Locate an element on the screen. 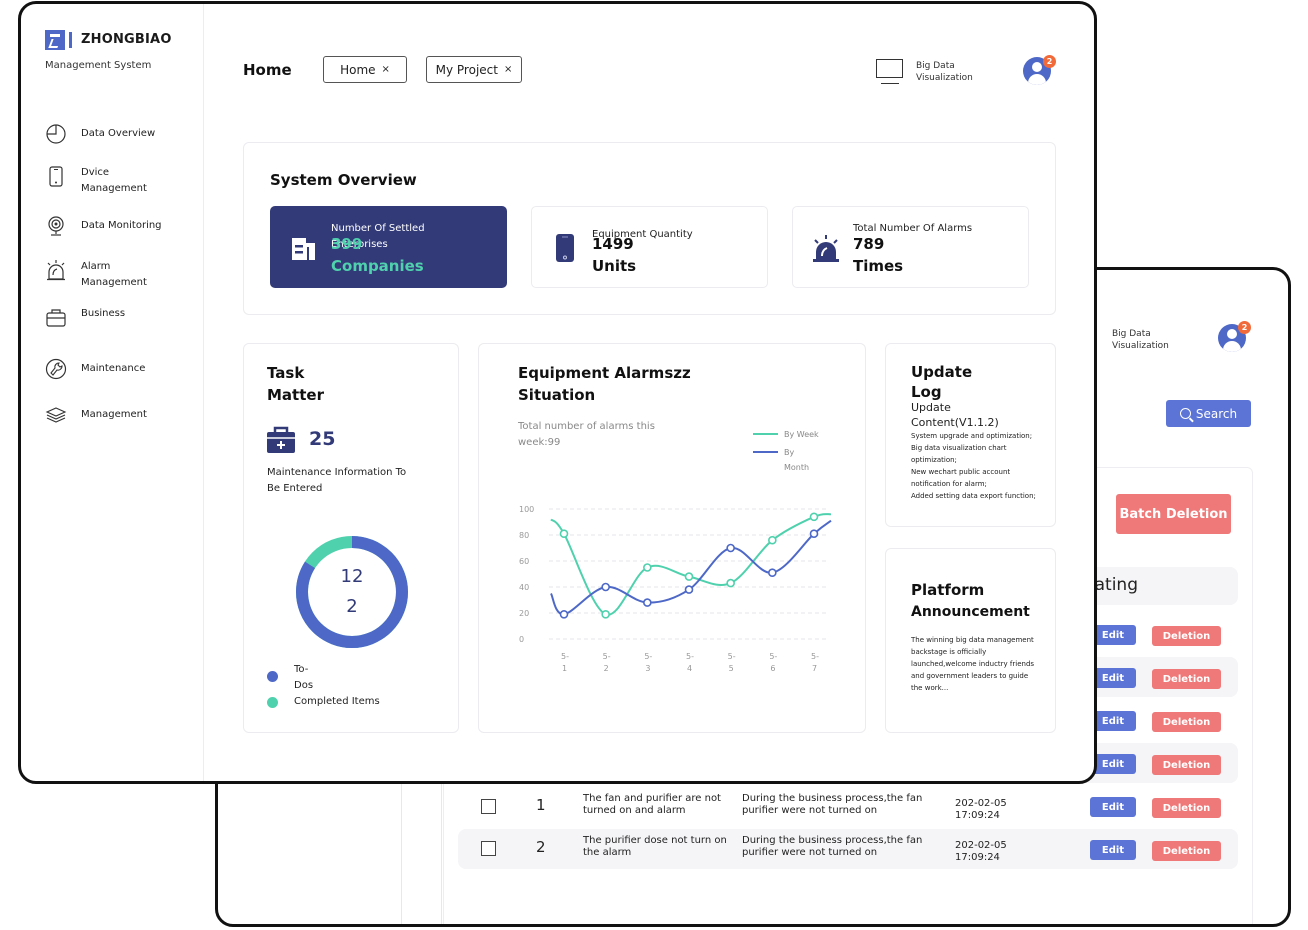 This screenshot has height=930, width=1308. sidebar-item-device-management: Dvice Management is located at coordinates (120, 181).